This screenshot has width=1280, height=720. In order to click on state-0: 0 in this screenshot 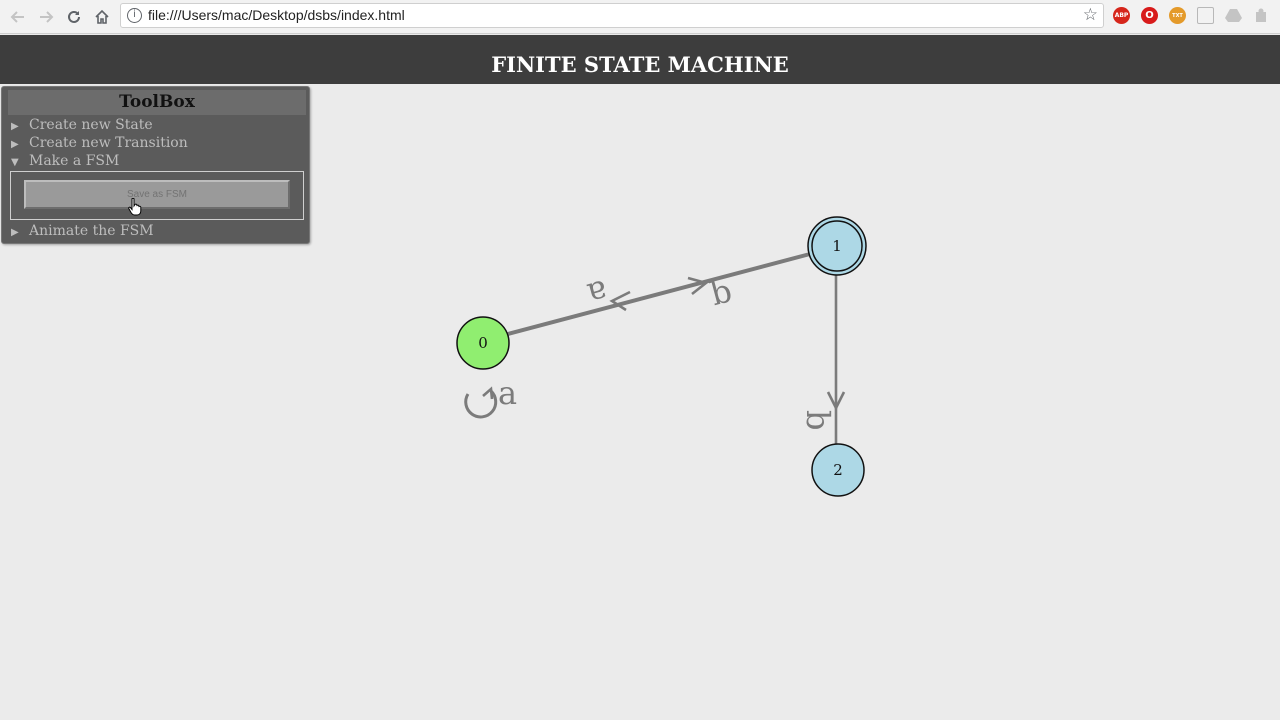, I will do `click(483, 343)`.